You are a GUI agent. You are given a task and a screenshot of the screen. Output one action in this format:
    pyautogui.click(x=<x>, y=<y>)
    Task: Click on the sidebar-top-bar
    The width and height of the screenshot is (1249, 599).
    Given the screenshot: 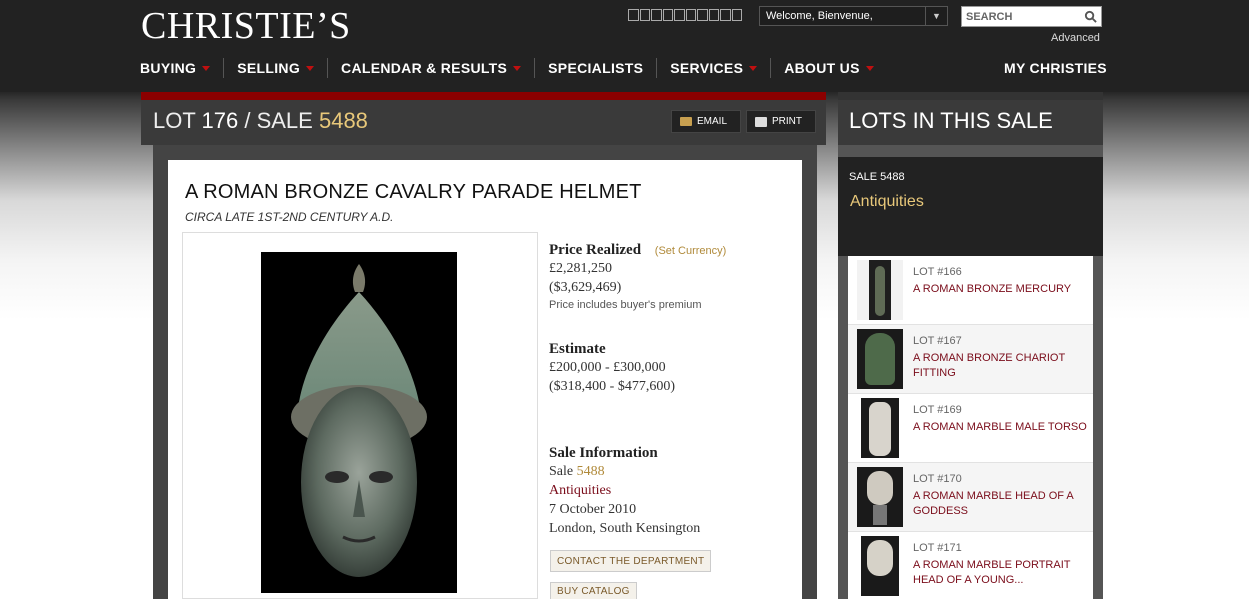 What is the action you would take?
    pyautogui.click(x=970, y=96)
    